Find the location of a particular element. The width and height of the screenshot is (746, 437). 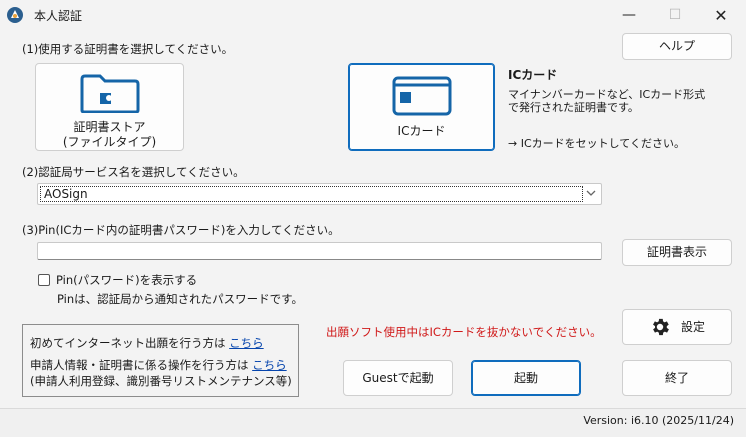

ca-service-select: AOSign is located at coordinates (319, 194).